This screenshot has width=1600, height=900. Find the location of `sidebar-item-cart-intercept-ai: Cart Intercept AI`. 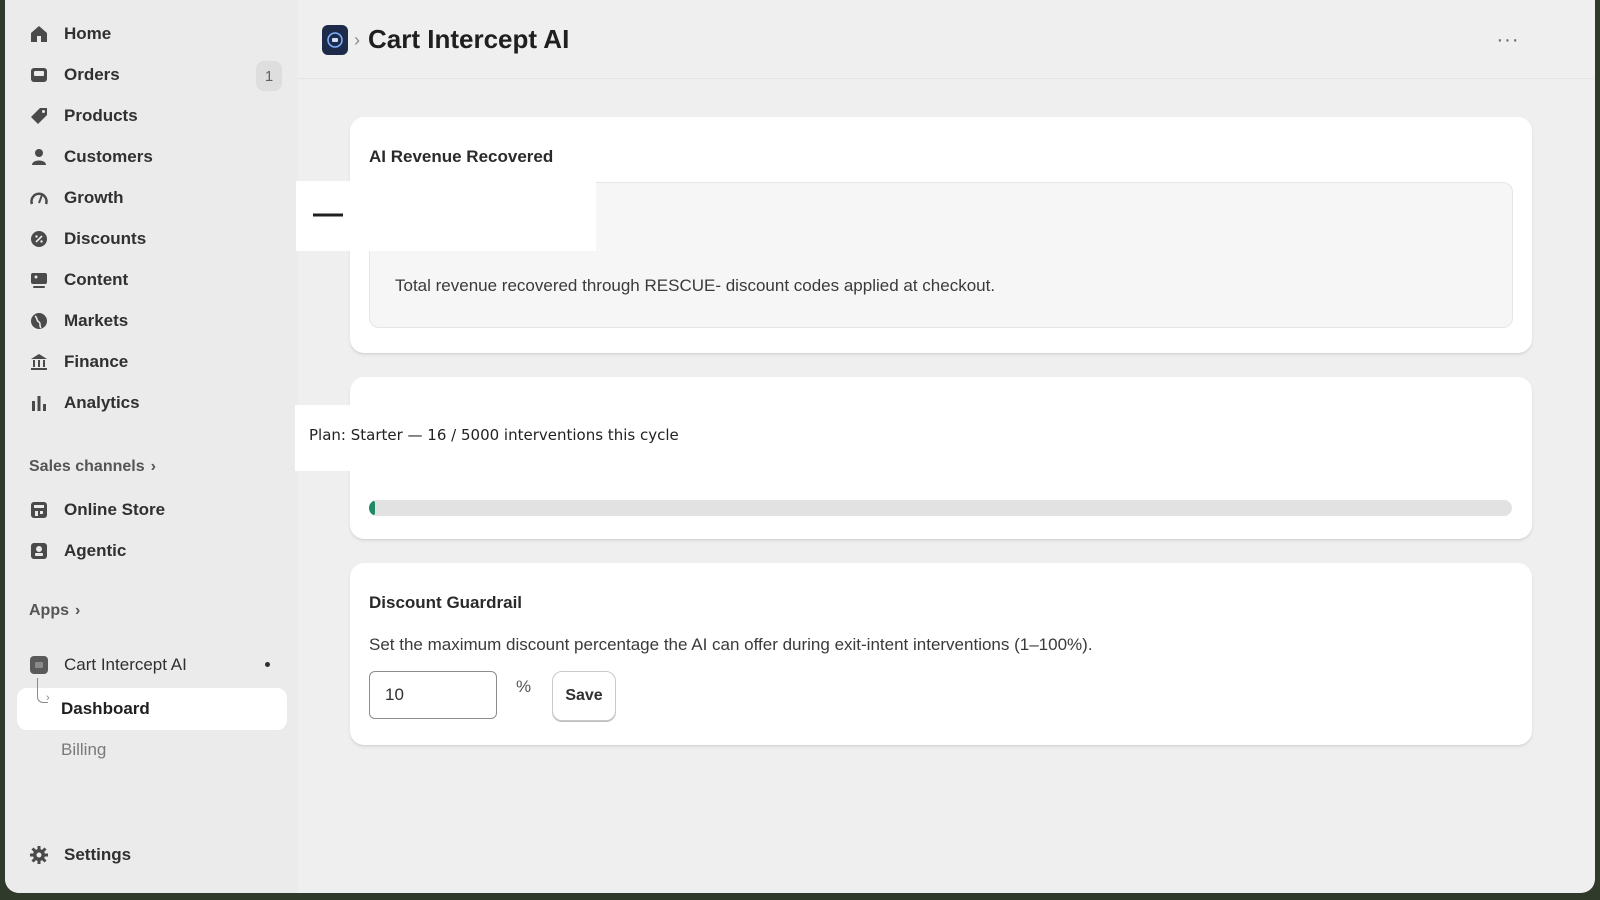

sidebar-item-cart-intercept-ai: Cart Intercept AI is located at coordinates (162, 665).